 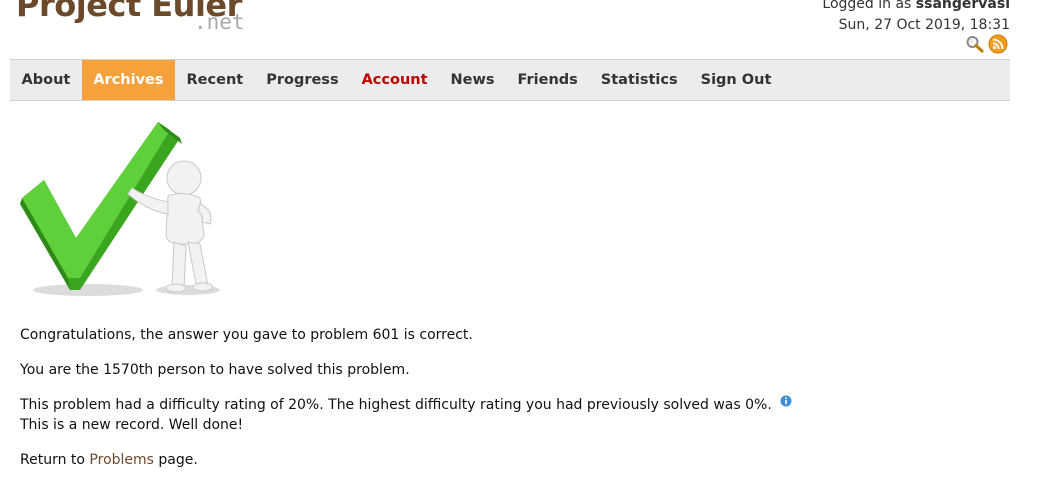 I want to click on nav-friends: Friends, so click(x=547, y=80).